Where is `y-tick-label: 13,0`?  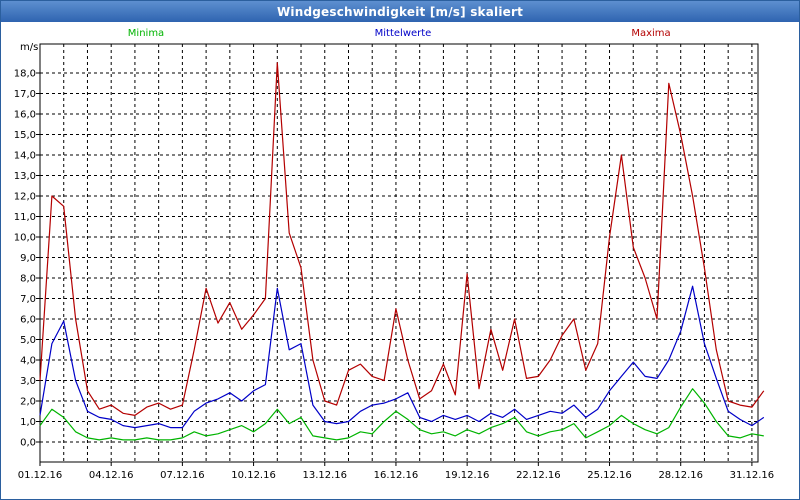 y-tick-label: 13,0 is located at coordinates (25, 176).